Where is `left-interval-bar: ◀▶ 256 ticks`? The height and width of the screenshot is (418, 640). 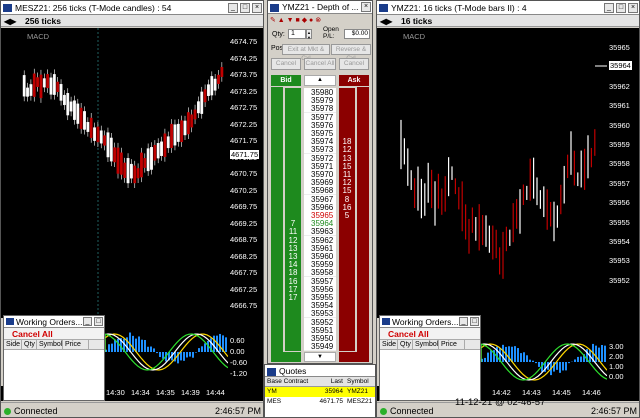 left-interval-bar: ◀▶ 256 ticks is located at coordinates (132, 21).